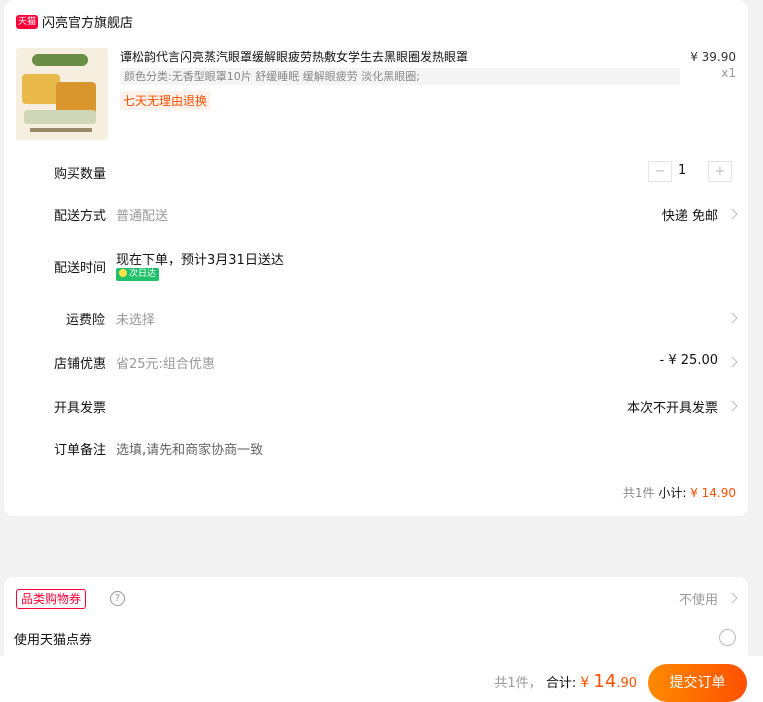  I want to click on product-title: 谭松韵代言闪亮蒸汽眼罩缓解眼疲劳热敷女学生去黑眼圈发热眼罩, so click(355, 56).